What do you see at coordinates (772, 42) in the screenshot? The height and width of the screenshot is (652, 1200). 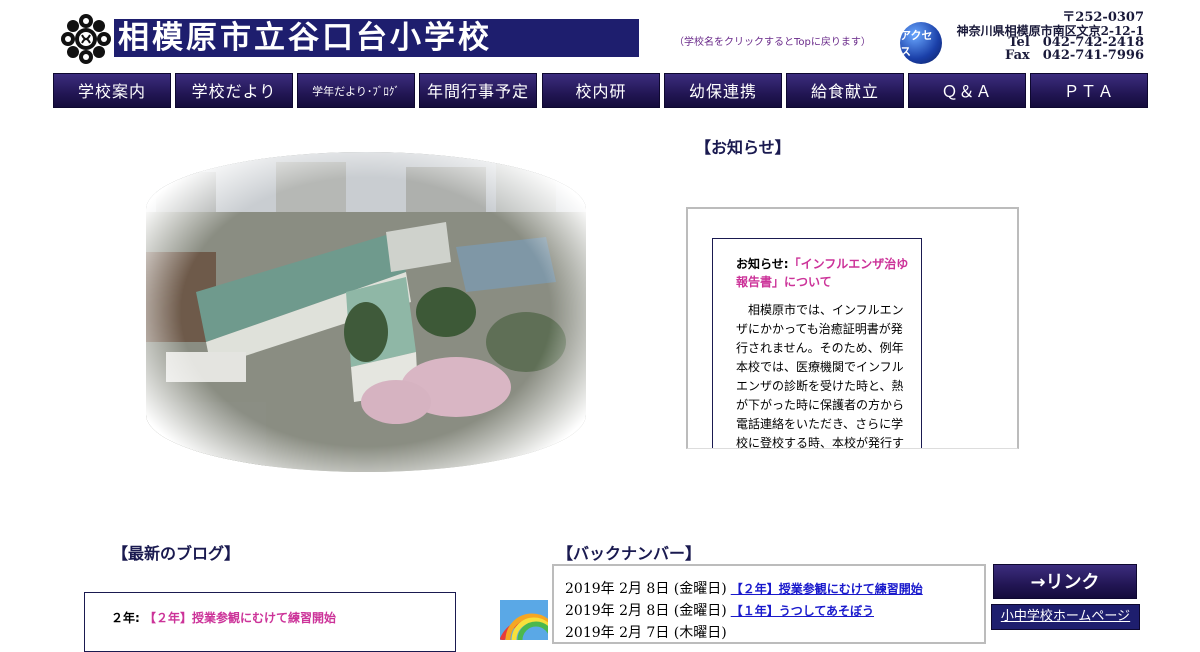 I see `home-hint-text: （学校名をクリックするとTopに戻ります）` at bounding box center [772, 42].